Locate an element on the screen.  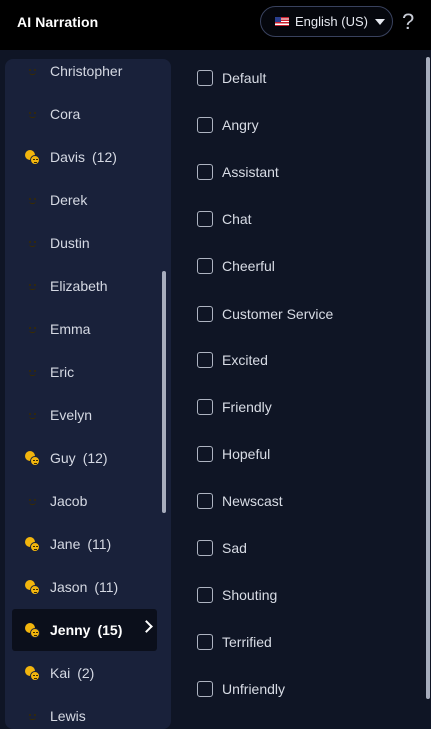
voice-list-scrollbar is located at coordinates (164, 392).